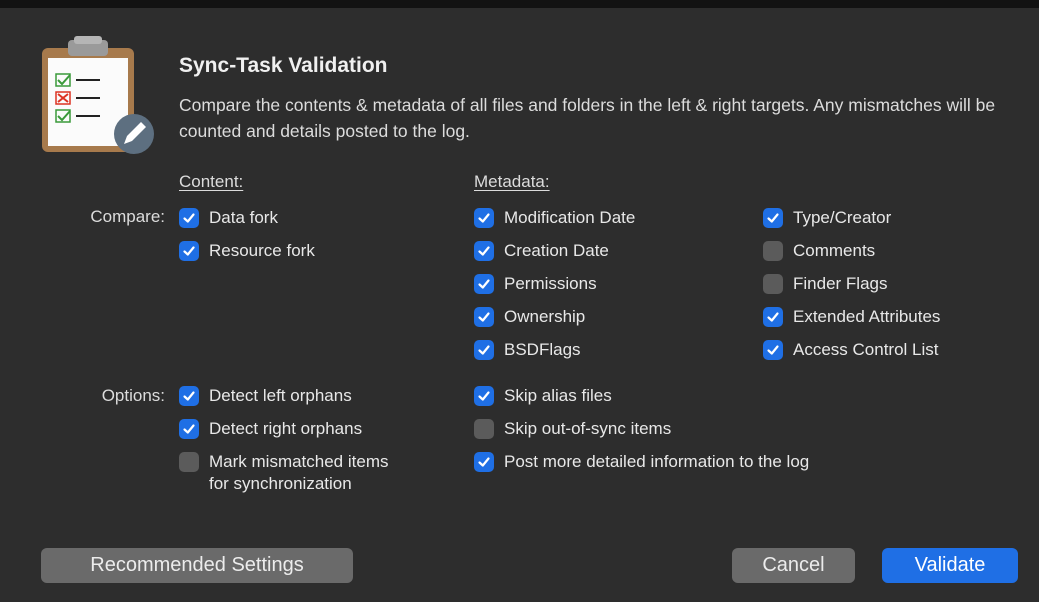 The height and width of the screenshot is (602, 1039). What do you see at coordinates (542, 349) in the screenshot?
I see `checkbox-label: BSDFlags` at bounding box center [542, 349].